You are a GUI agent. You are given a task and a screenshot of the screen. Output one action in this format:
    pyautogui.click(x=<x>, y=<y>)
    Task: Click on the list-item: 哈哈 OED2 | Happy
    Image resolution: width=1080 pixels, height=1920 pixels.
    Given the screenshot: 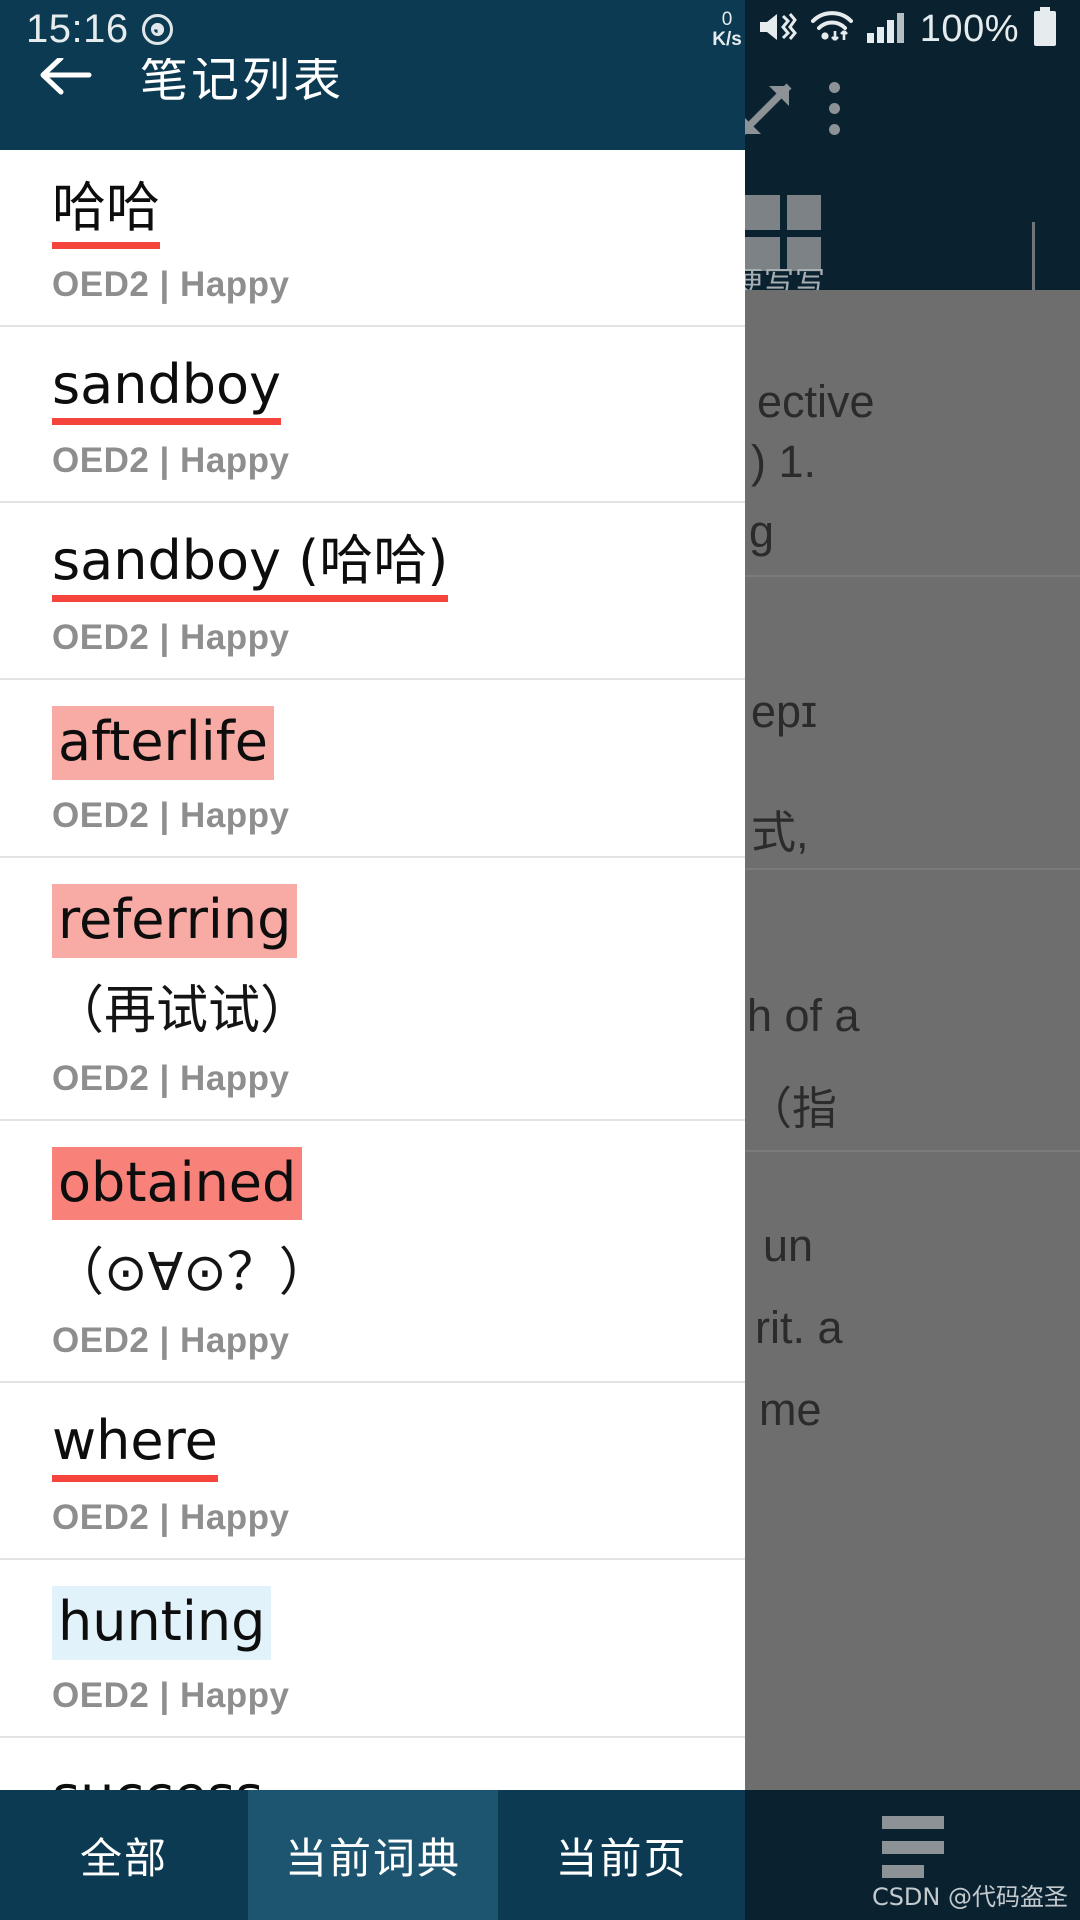 What is the action you would take?
    pyautogui.click(x=372, y=238)
    